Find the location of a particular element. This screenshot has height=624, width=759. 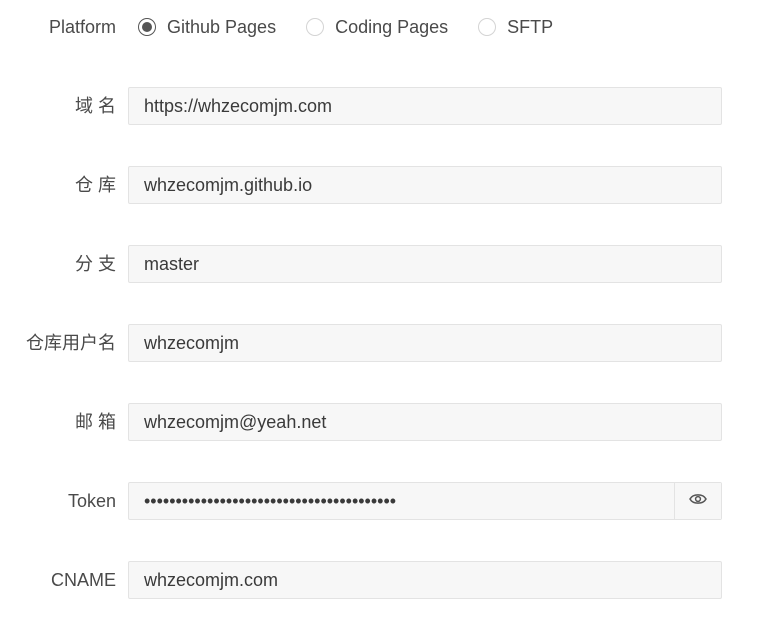

platform-label: Platform is located at coordinates (82, 27).